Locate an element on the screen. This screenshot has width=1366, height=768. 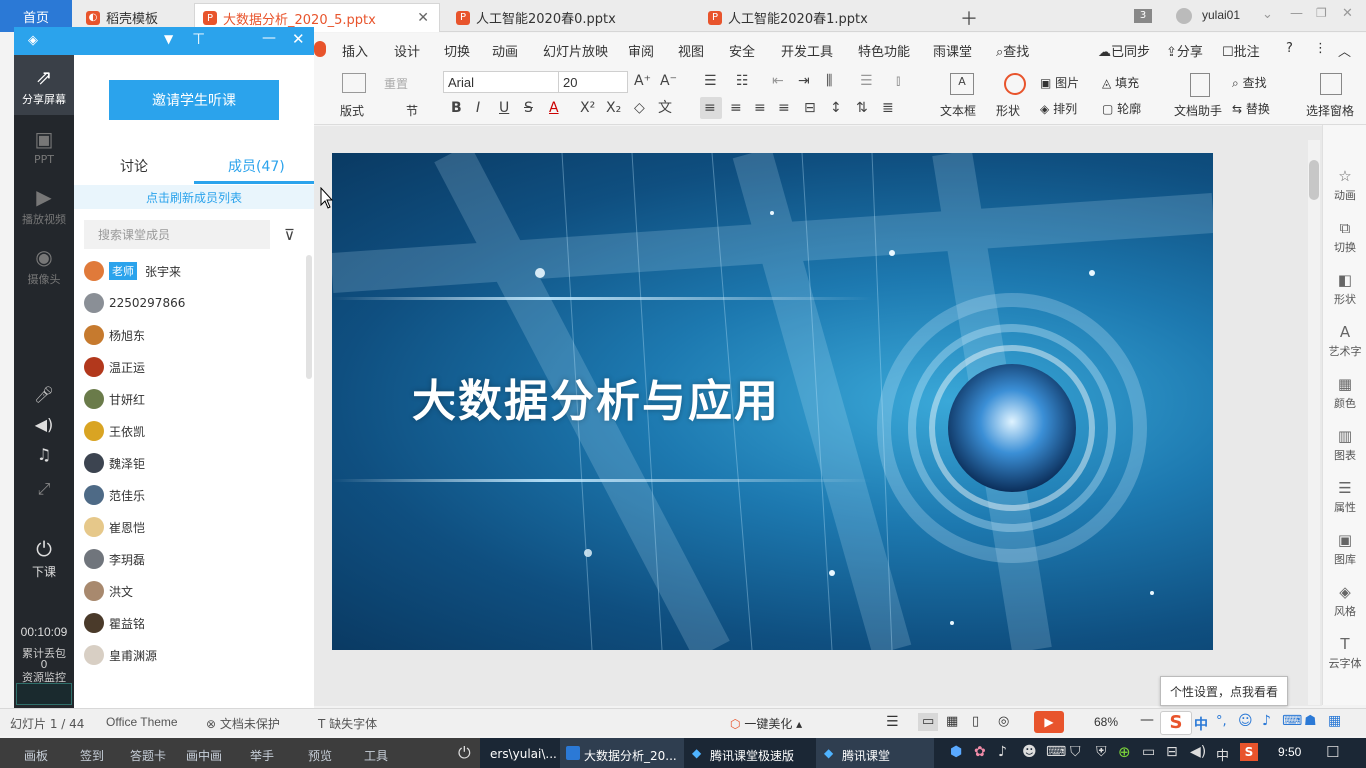
list-item: 瞿益铭 is located at coordinates (114, 623).